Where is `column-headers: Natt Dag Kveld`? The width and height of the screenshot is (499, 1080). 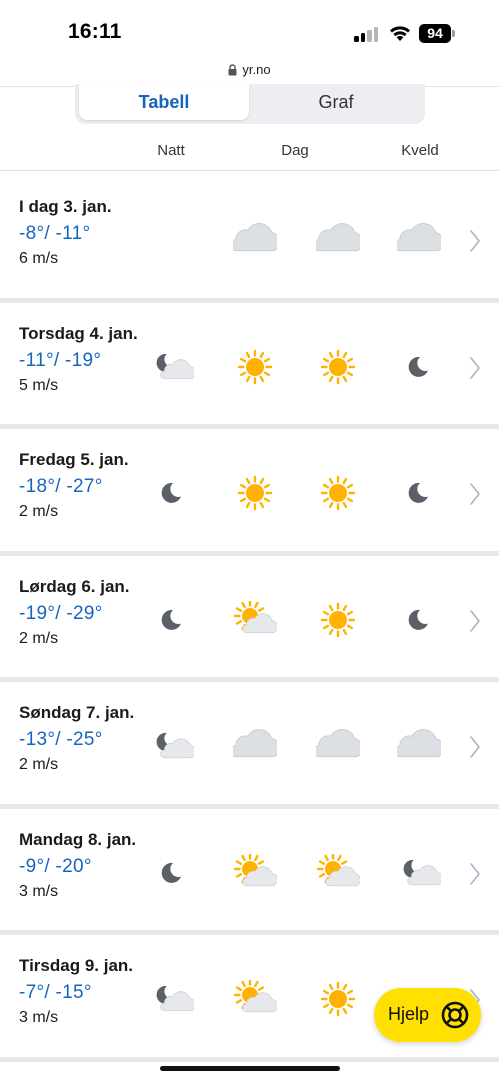
column-headers: Natt Dag Kveld is located at coordinates (249, 153).